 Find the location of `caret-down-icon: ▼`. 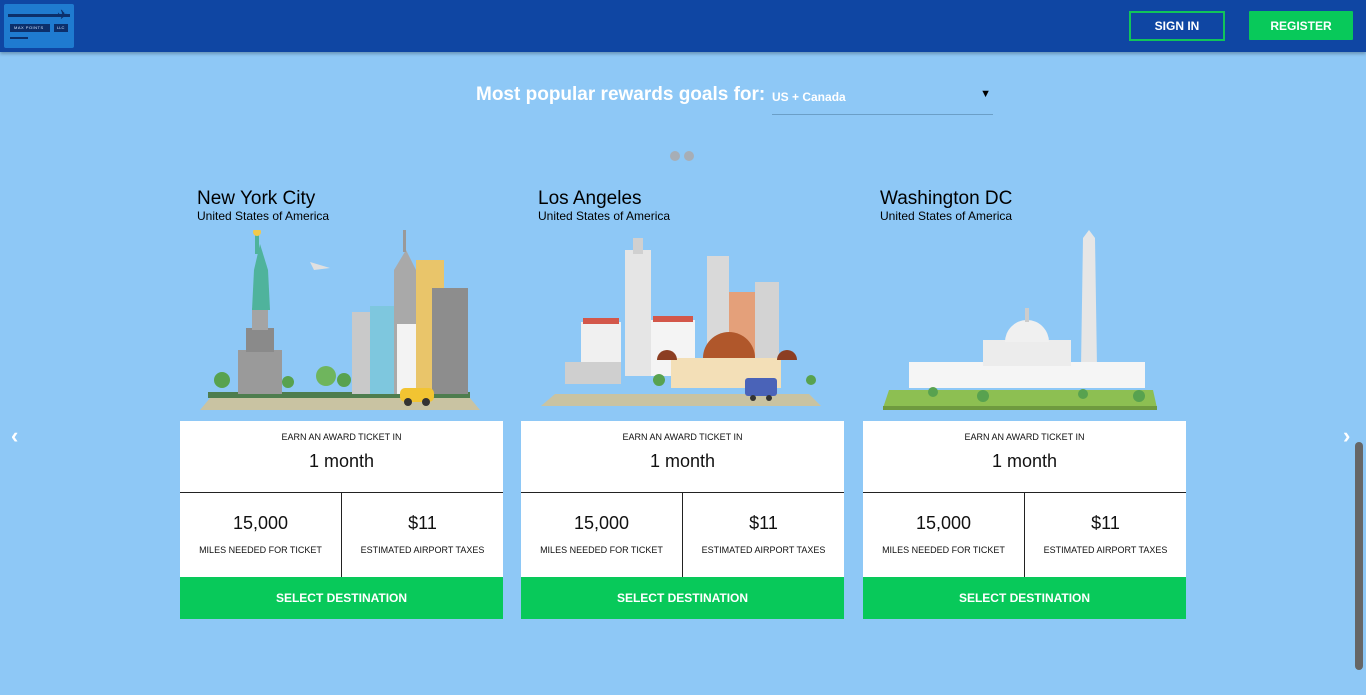

caret-down-icon: ▼ is located at coordinates (985, 94).